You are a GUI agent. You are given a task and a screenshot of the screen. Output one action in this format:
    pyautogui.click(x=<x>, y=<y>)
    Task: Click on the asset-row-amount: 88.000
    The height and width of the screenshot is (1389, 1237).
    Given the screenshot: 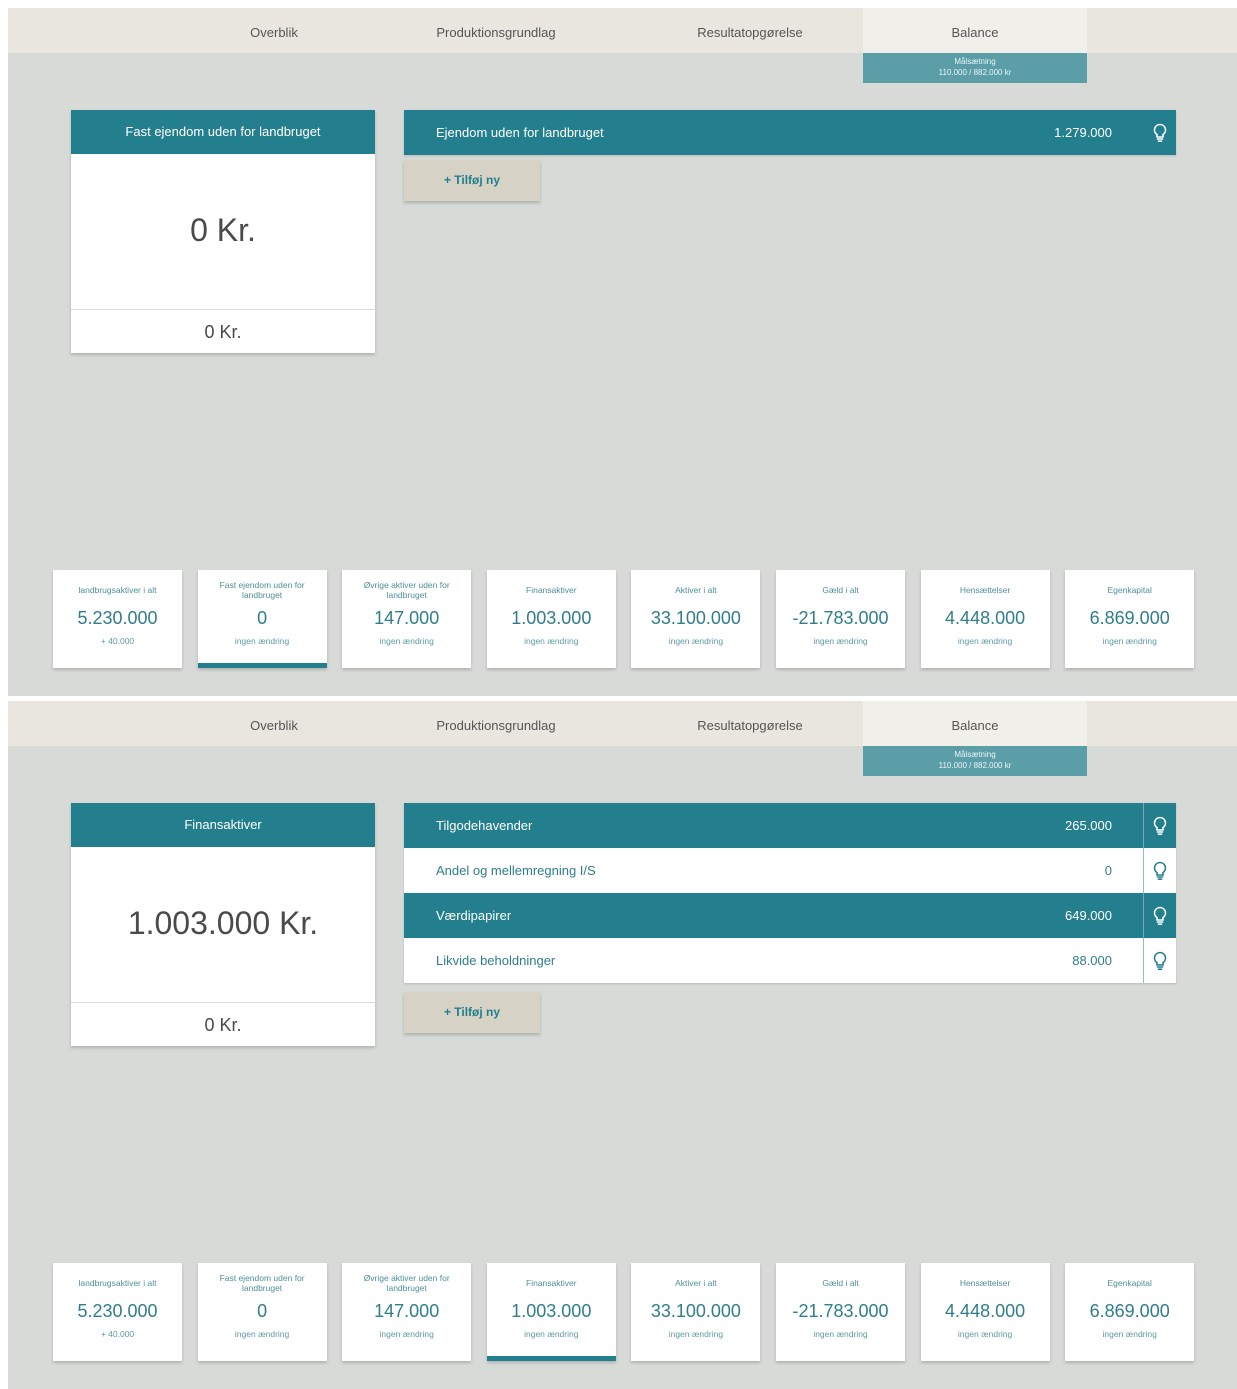 What is the action you would take?
    pyautogui.click(x=1092, y=960)
    